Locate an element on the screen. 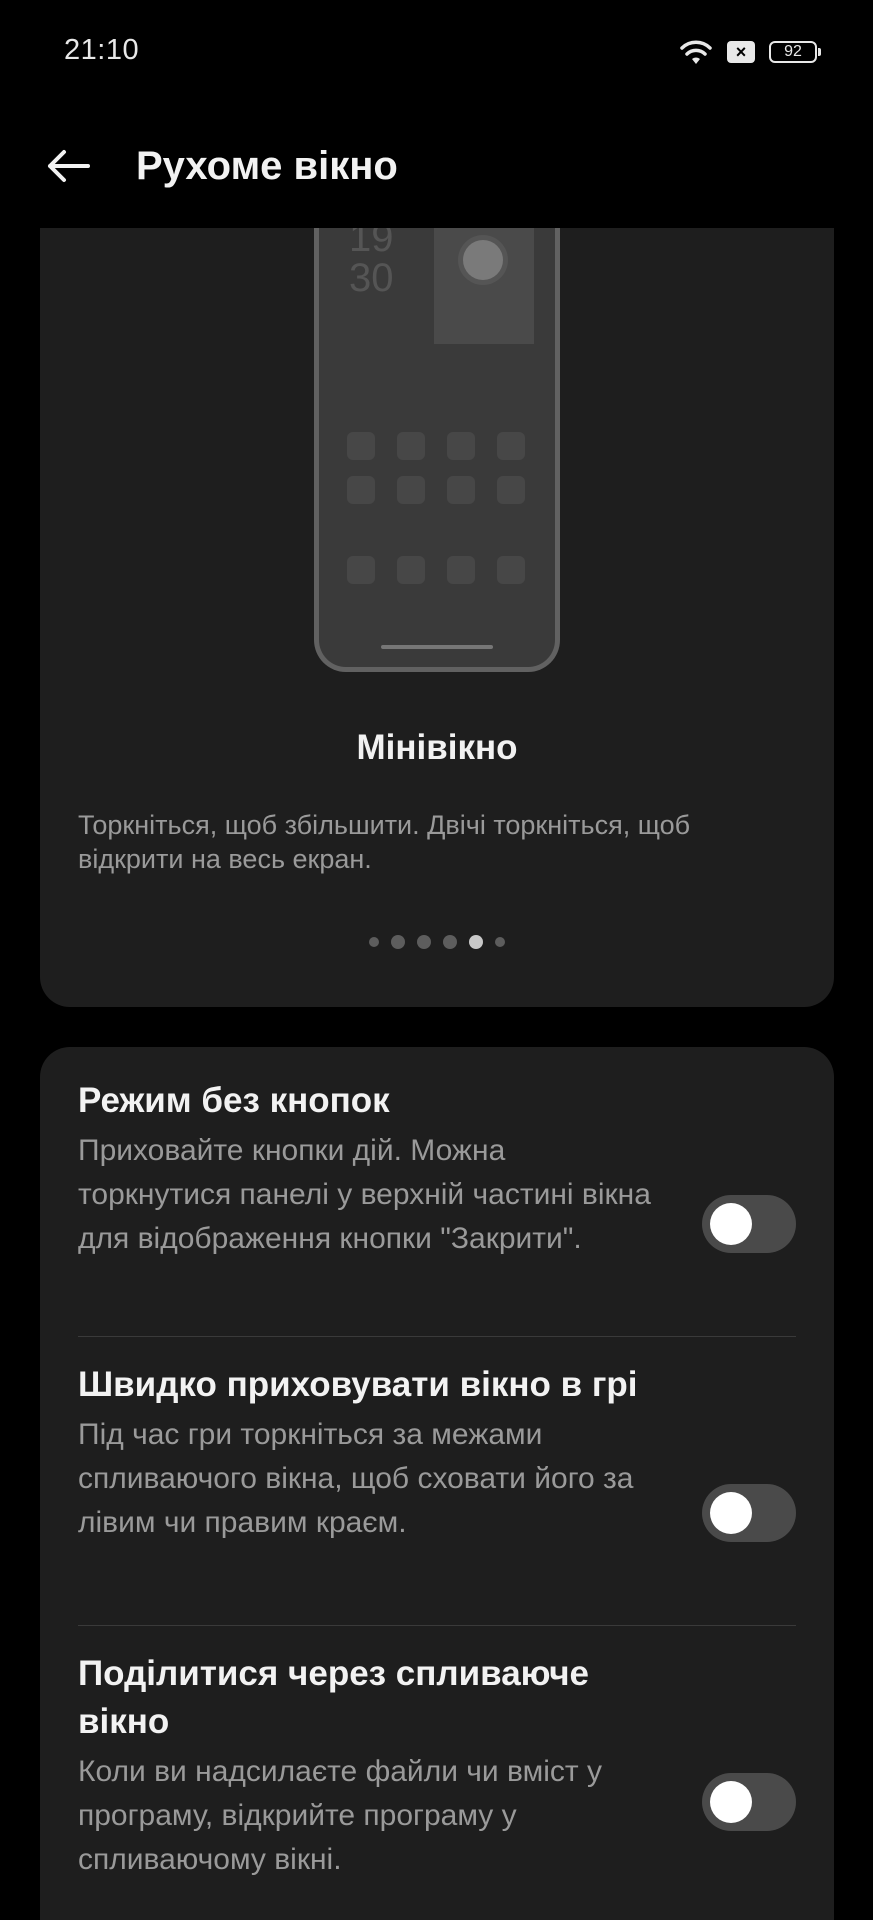 The height and width of the screenshot is (1920, 873). back-button is located at coordinates (68, 168).